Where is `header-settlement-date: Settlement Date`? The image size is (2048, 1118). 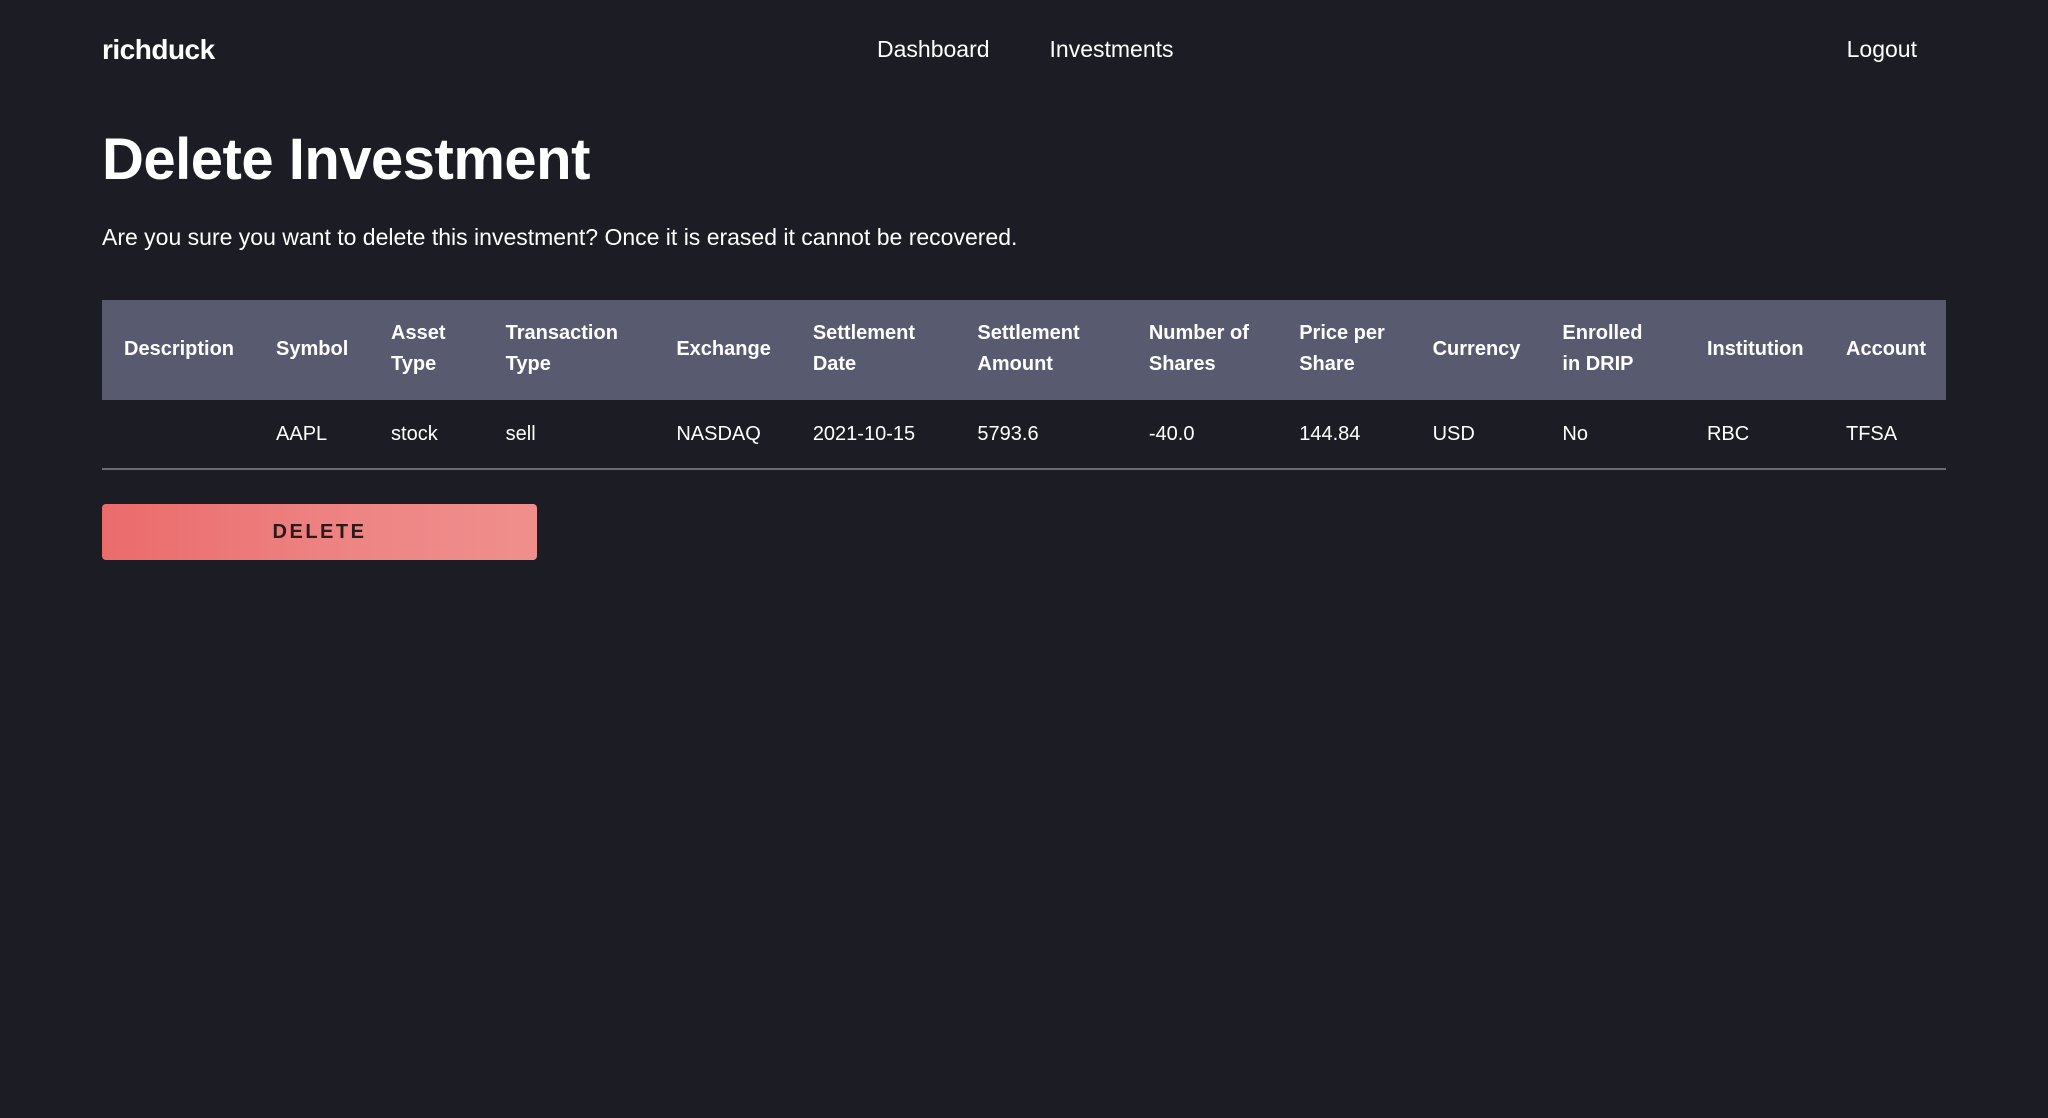
header-settlement-date: Settlement Date is located at coordinates (864, 348).